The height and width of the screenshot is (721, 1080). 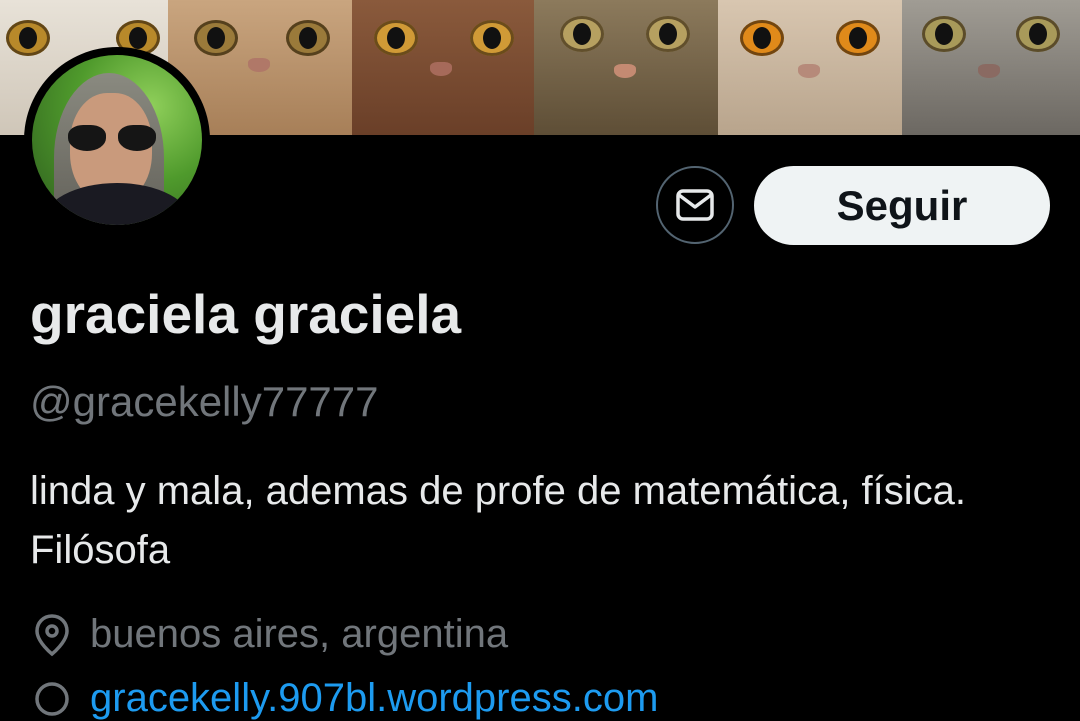 What do you see at coordinates (374, 698) in the screenshot?
I see `website-text: gracekelly.907bl.wordpress.com` at bounding box center [374, 698].